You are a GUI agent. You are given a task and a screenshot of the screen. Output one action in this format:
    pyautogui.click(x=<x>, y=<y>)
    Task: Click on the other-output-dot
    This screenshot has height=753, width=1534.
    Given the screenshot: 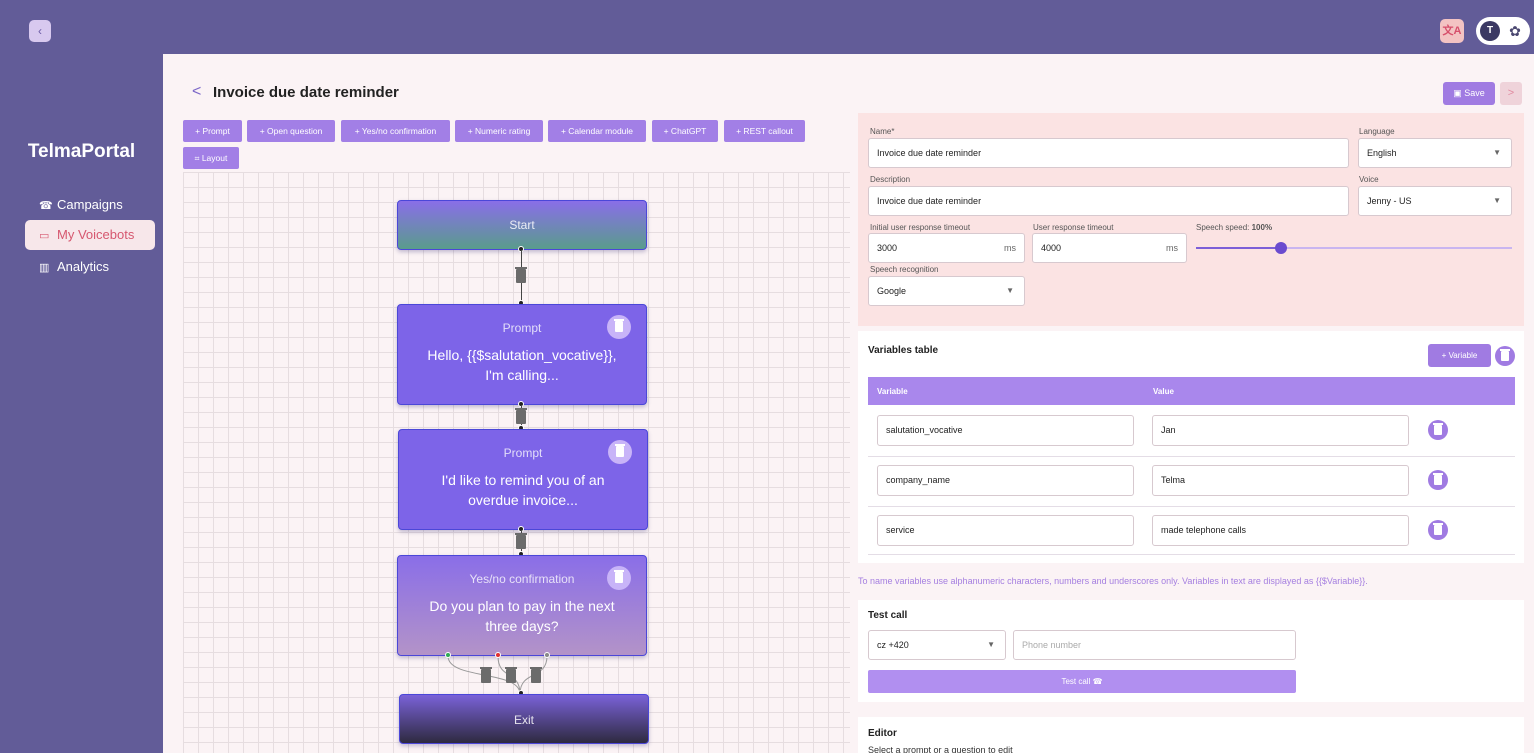 What is the action you would take?
    pyautogui.click(x=547, y=655)
    